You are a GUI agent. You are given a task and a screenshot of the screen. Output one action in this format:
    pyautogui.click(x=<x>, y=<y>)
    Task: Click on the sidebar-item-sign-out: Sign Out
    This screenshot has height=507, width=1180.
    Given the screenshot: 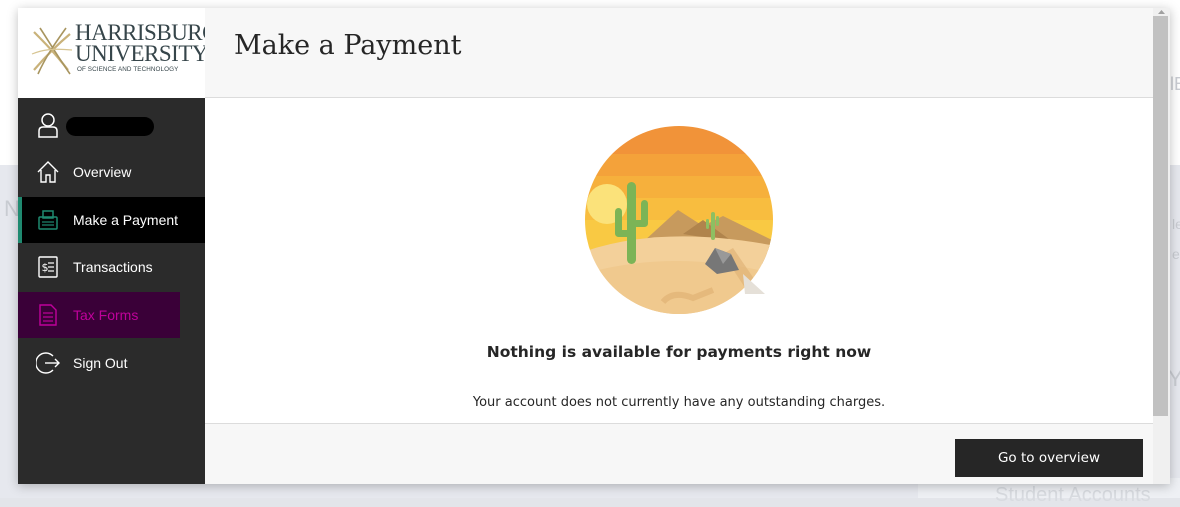 What is the action you would take?
    pyautogui.click(x=111, y=363)
    